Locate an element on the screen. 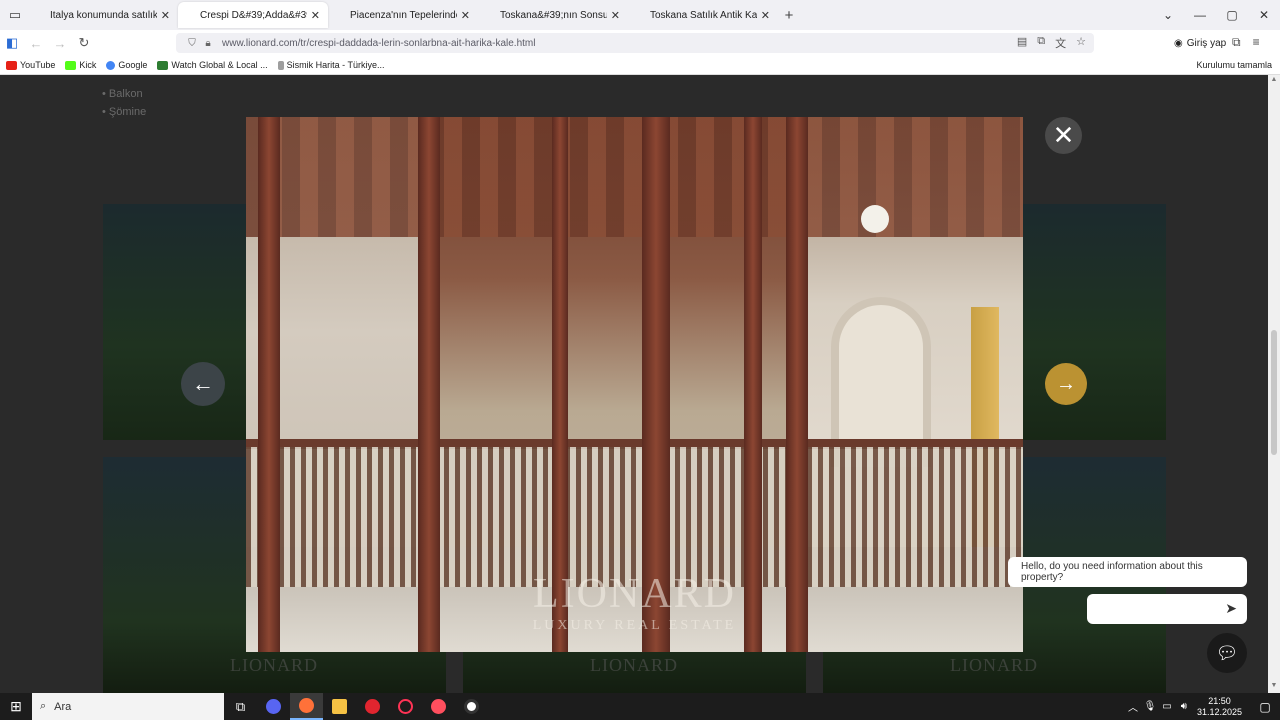 This screenshot has height=720, width=1280. extensions-icon: ⧉ is located at coordinates (1236, 42).